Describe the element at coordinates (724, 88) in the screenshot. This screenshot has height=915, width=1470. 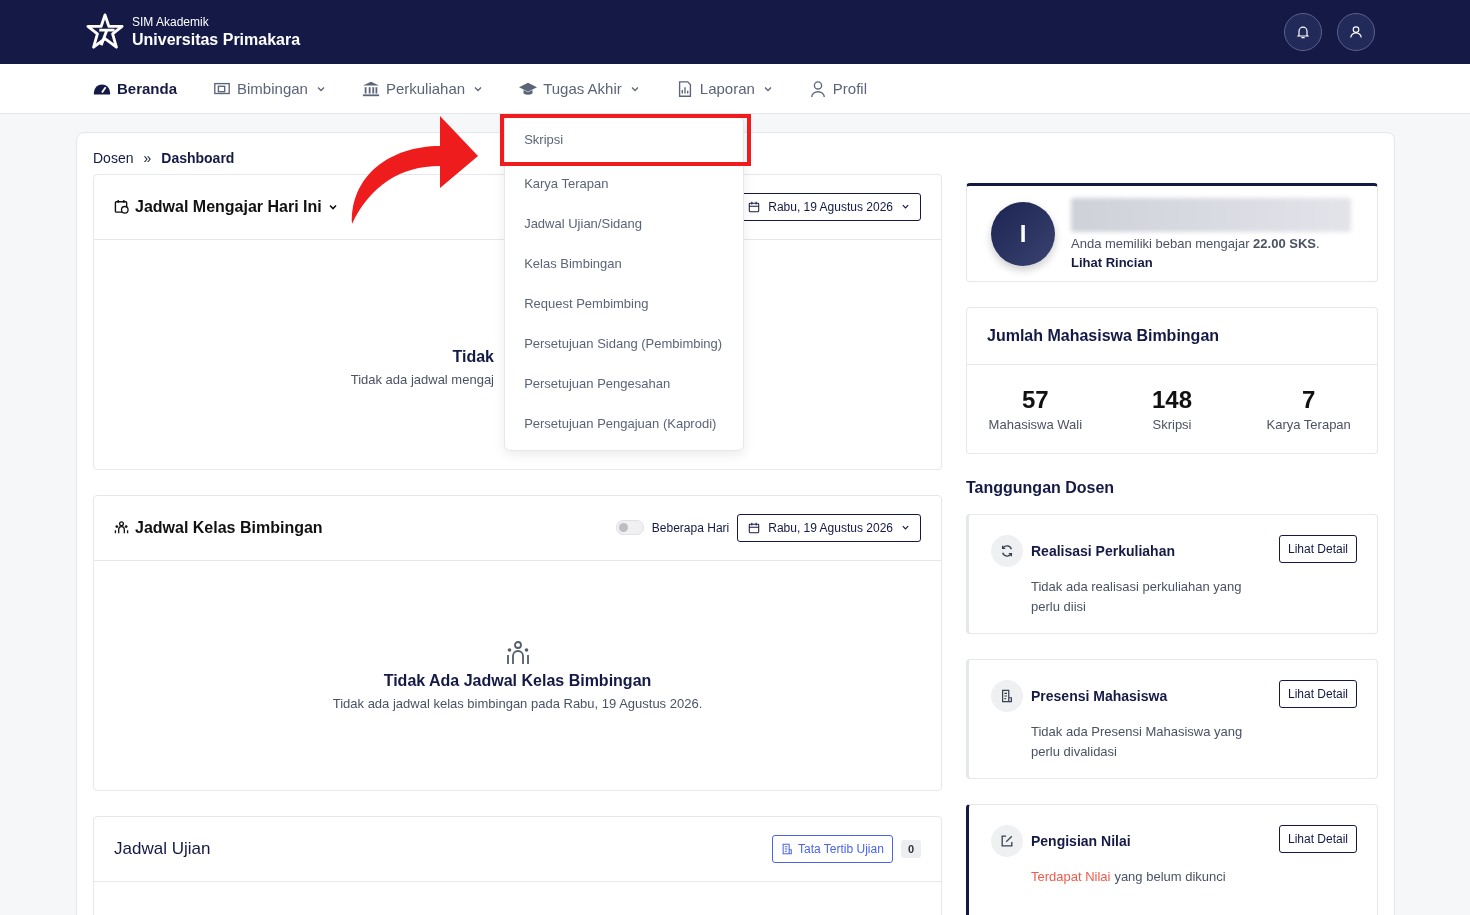
I see `nav-item: Laporan` at that location.